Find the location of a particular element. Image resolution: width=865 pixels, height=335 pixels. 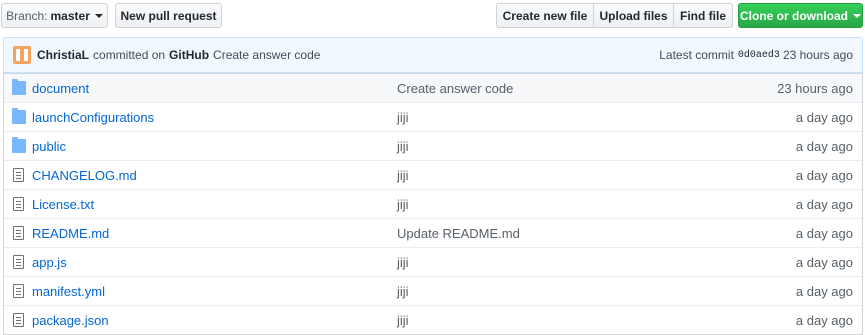

commit-meta: Latest commit 0d0aed3 23 hours ago is located at coordinates (756, 55).